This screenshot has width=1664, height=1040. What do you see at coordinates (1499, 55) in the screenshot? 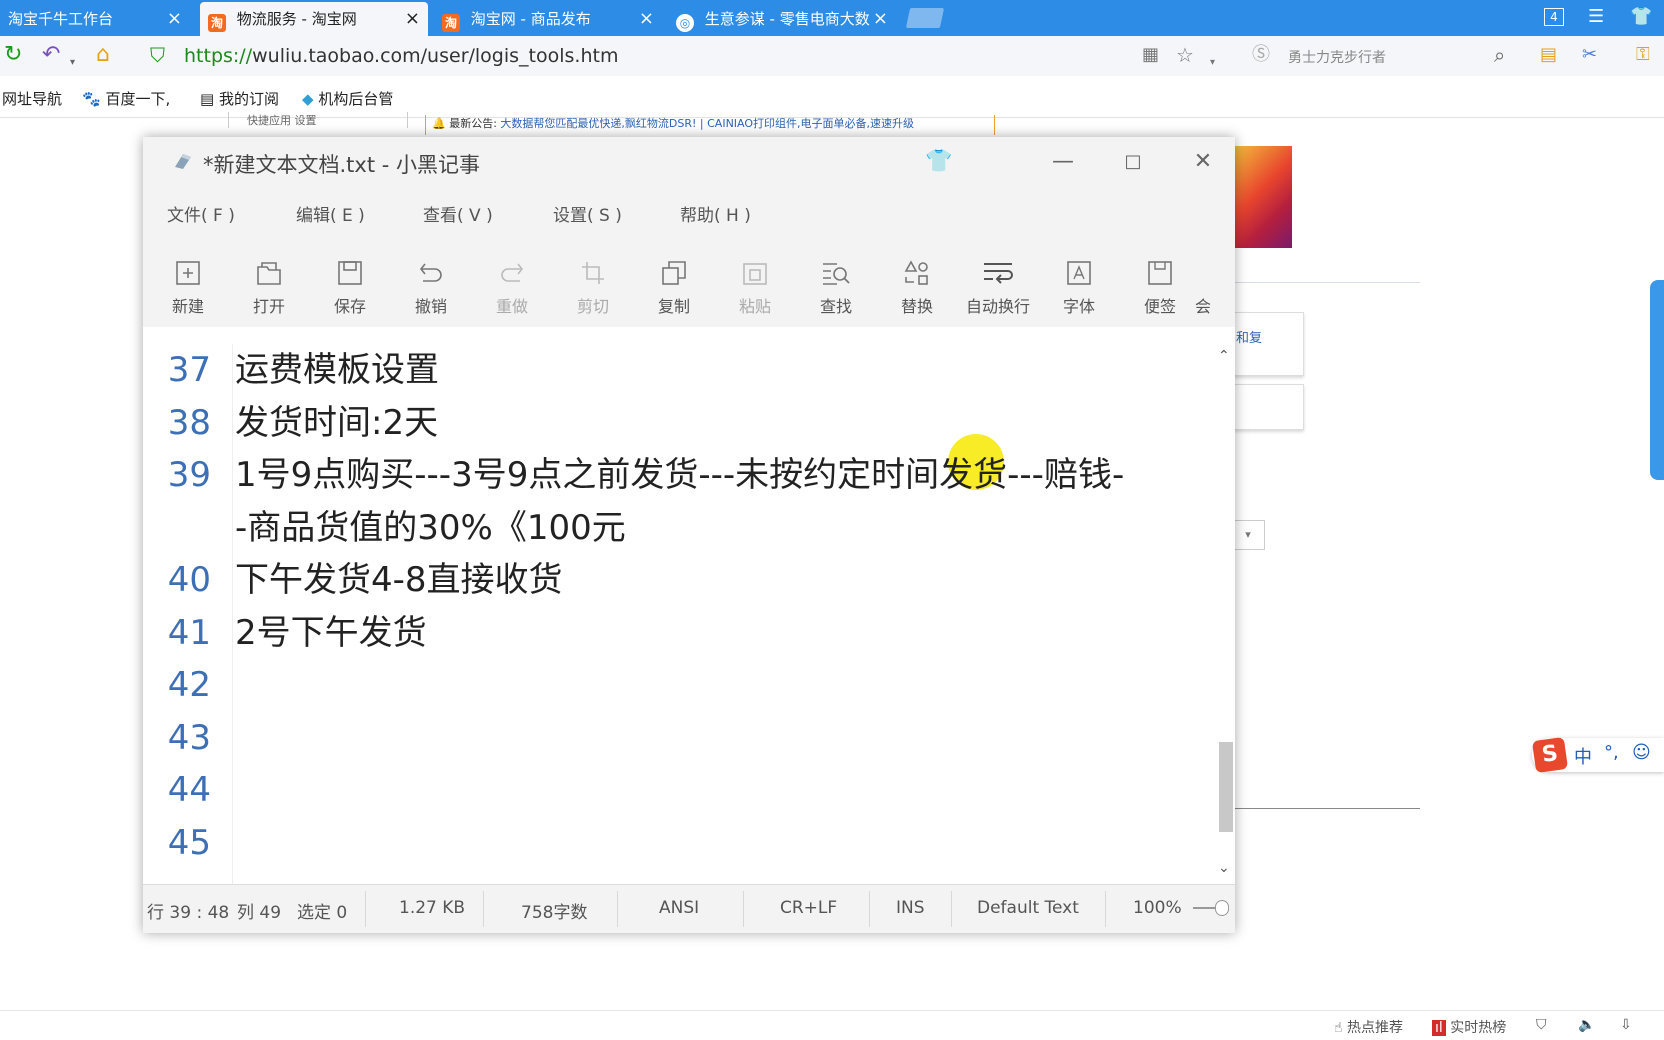
I see `search-icon: ⌕` at bounding box center [1499, 55].